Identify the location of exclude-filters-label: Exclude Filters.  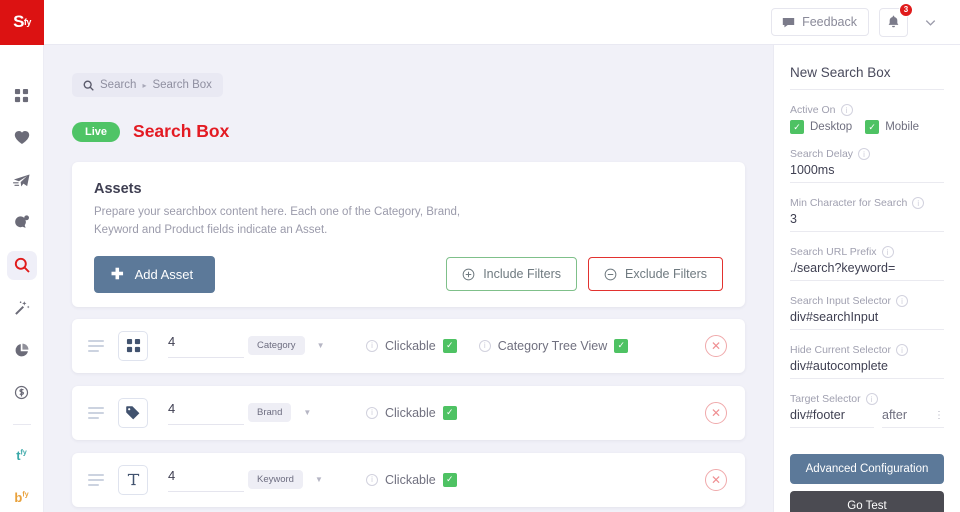
(666, 274).